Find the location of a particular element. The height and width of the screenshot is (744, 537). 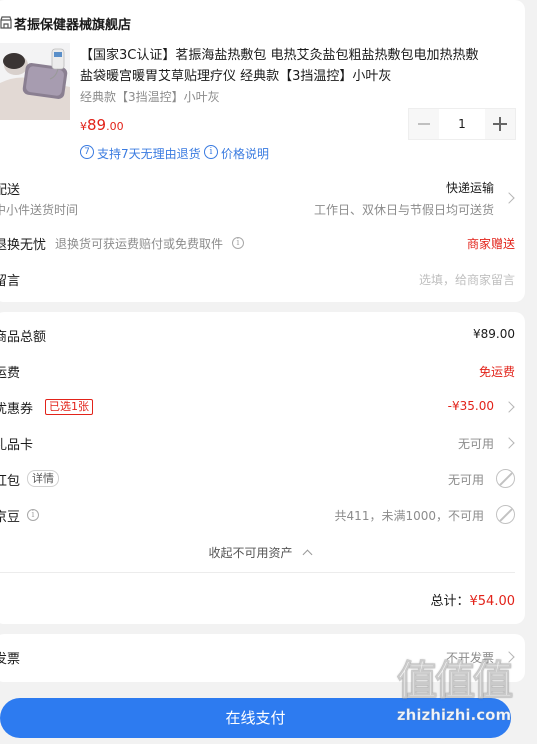

gift-card-row: 礼品卡 无可用 is located at coordinates (262, 444).